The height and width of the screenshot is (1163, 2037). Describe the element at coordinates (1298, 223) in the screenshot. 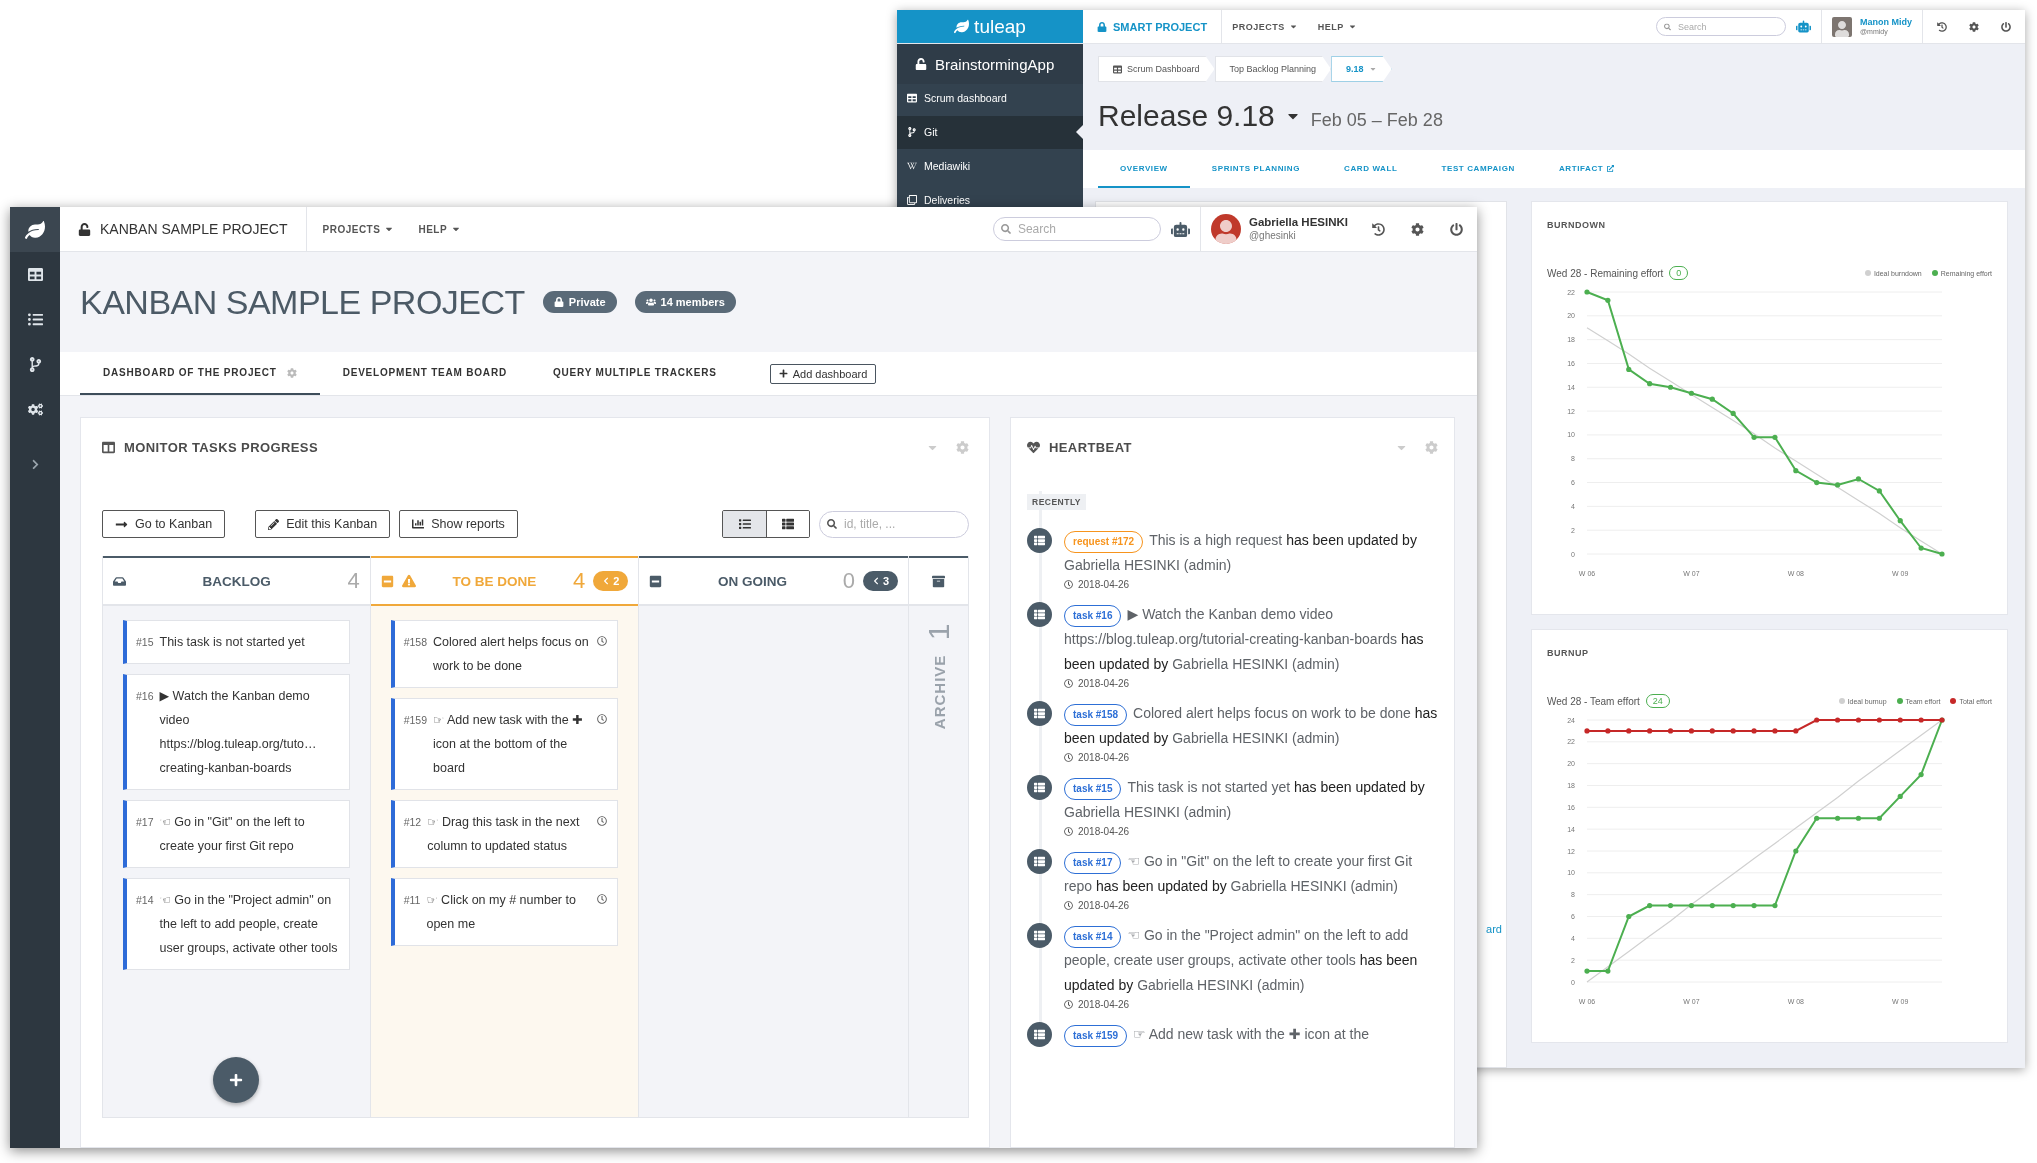

I see `user-name: Gabriella HESINKI` at that location.